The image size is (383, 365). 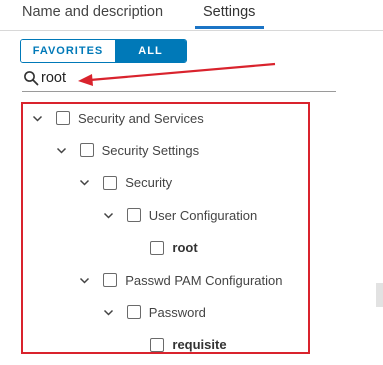 I want to click on tab-name-and-description: Name and description, so click(x=92, y=12).